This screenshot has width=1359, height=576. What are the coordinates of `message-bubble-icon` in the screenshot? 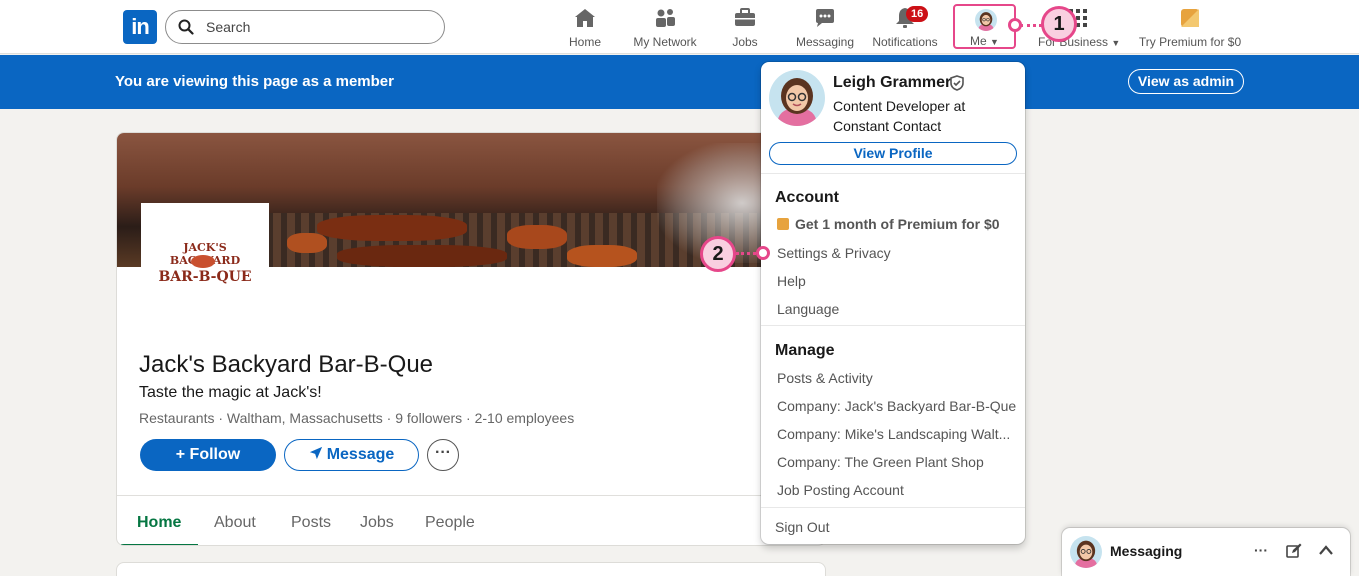 It's located at (825, 18).